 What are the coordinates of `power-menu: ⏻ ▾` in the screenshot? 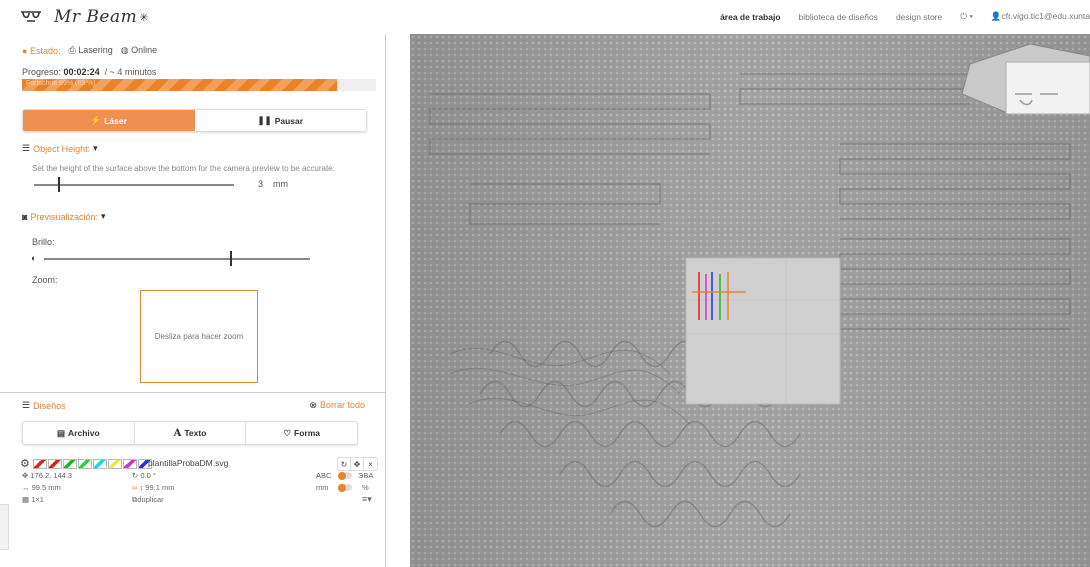 It's located at (966, 16).